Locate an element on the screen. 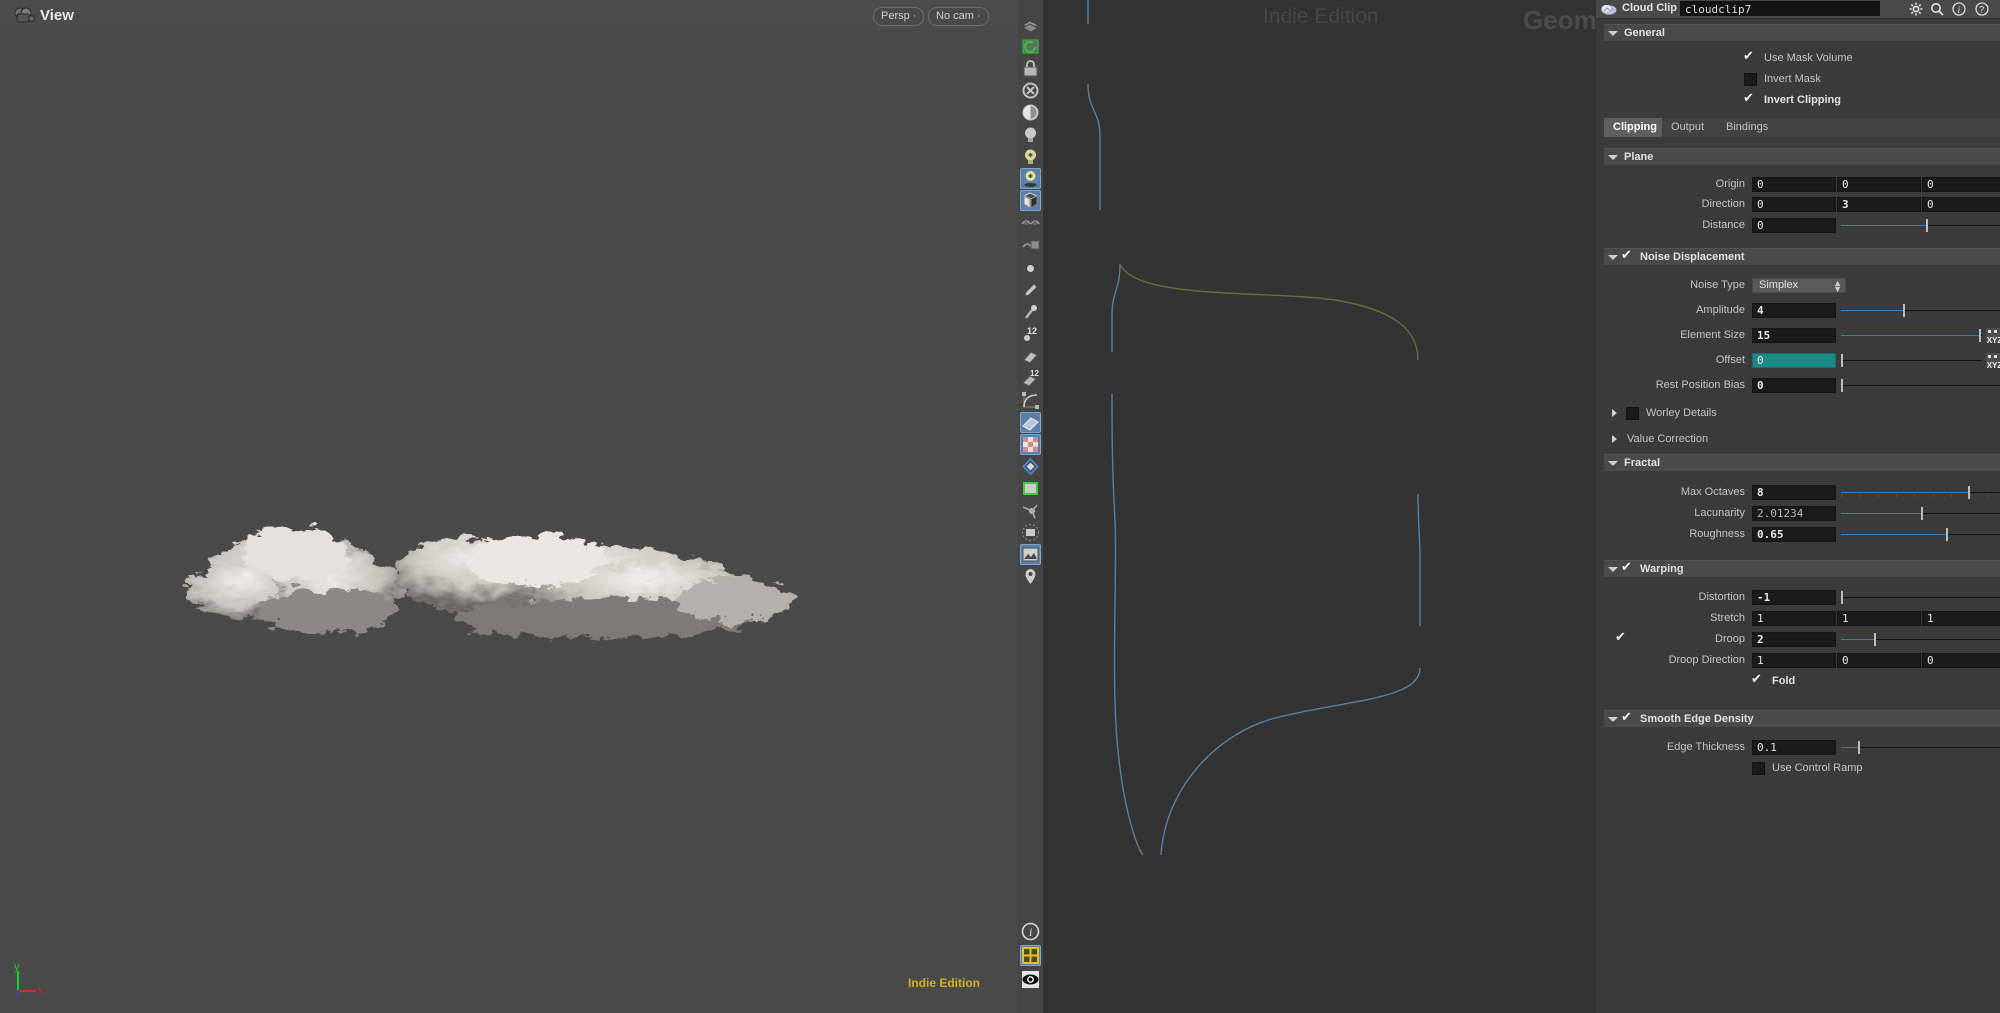  use-control-ramp-checkbox is located at coordinates (1758, 768).